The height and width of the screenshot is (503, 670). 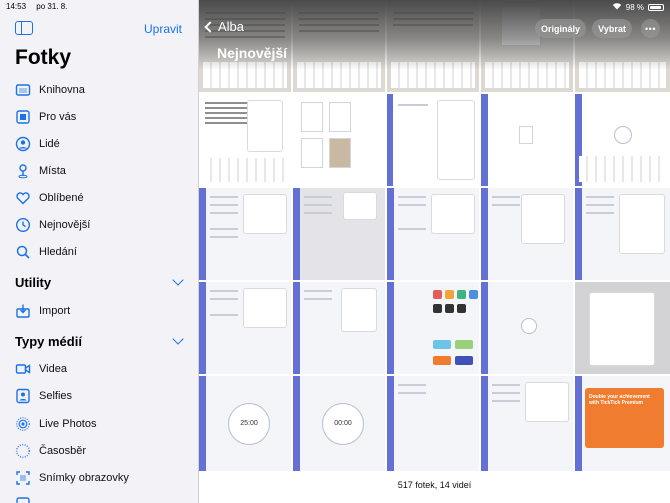 I want to click on sidebar-item-label: Hledání, so click(x=58, y=252).